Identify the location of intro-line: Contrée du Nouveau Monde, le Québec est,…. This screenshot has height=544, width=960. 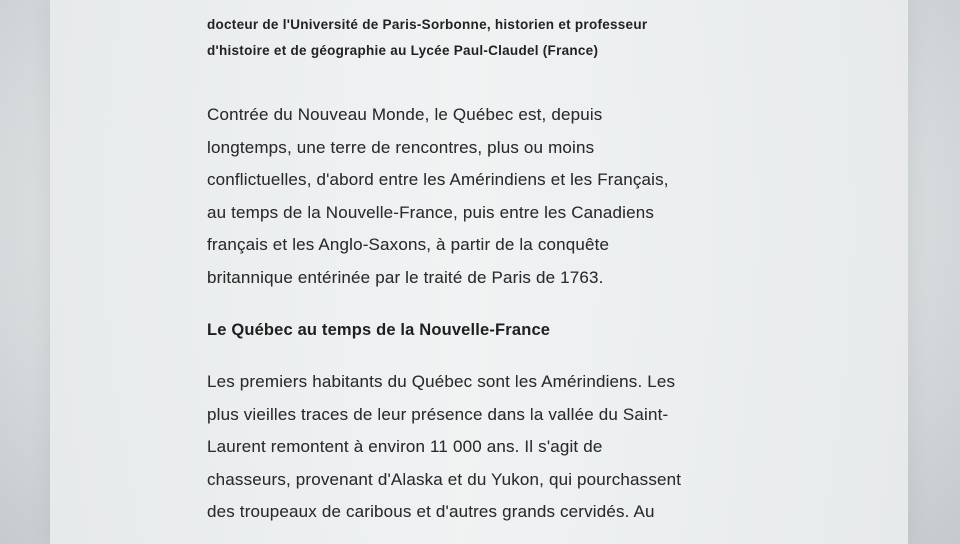
(405, 114).